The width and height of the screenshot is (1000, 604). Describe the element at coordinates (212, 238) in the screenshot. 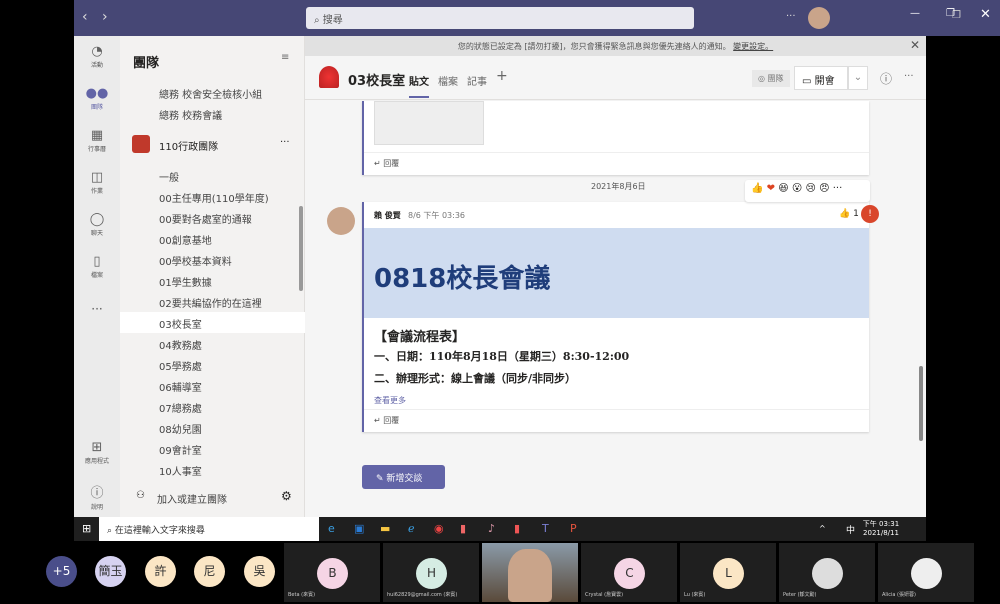

I see `channel-item: 00創意基地` at that location.